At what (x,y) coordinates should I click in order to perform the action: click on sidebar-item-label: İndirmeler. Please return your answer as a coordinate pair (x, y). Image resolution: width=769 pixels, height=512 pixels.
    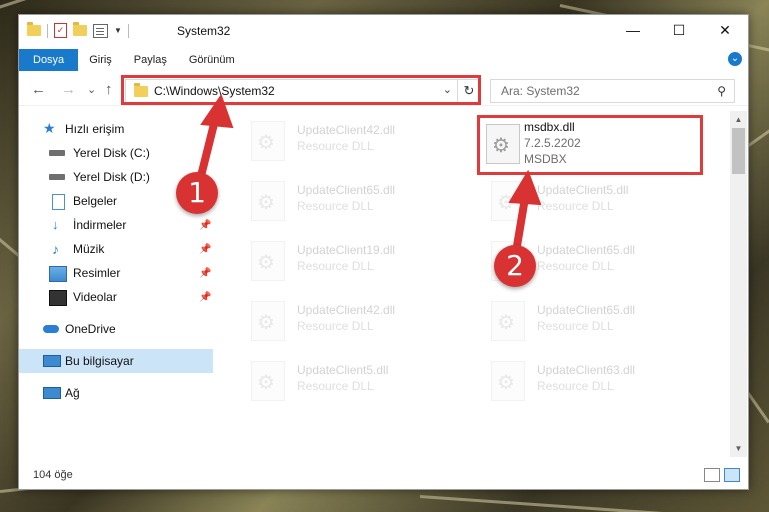
    Looking at the image, I should click on (100, 225).